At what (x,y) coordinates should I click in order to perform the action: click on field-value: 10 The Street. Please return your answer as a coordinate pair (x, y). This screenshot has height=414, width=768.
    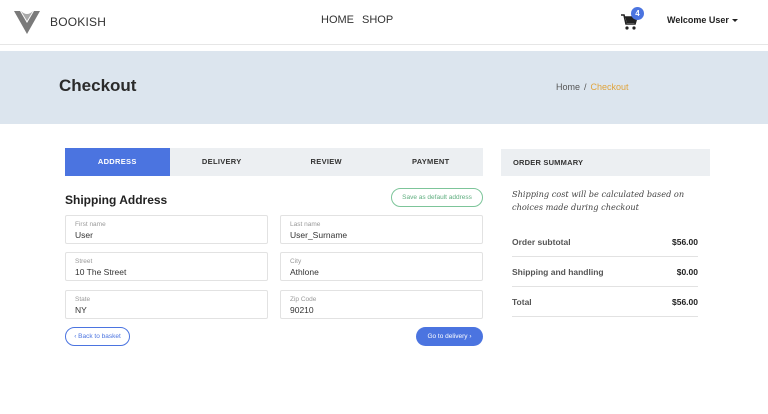
    Looking at the image, I should click on (100, 272).